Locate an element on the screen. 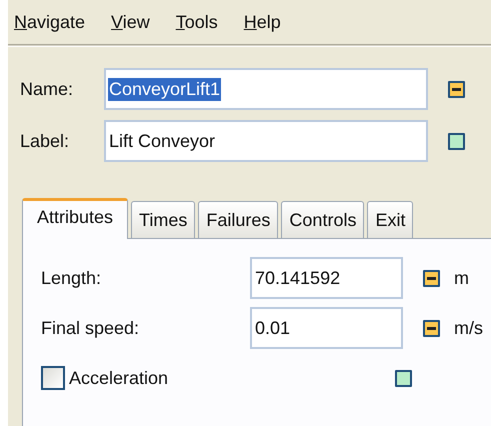 This screenshot has height=426, width=491. field-label: Length: is located at coordinates (71, 278).